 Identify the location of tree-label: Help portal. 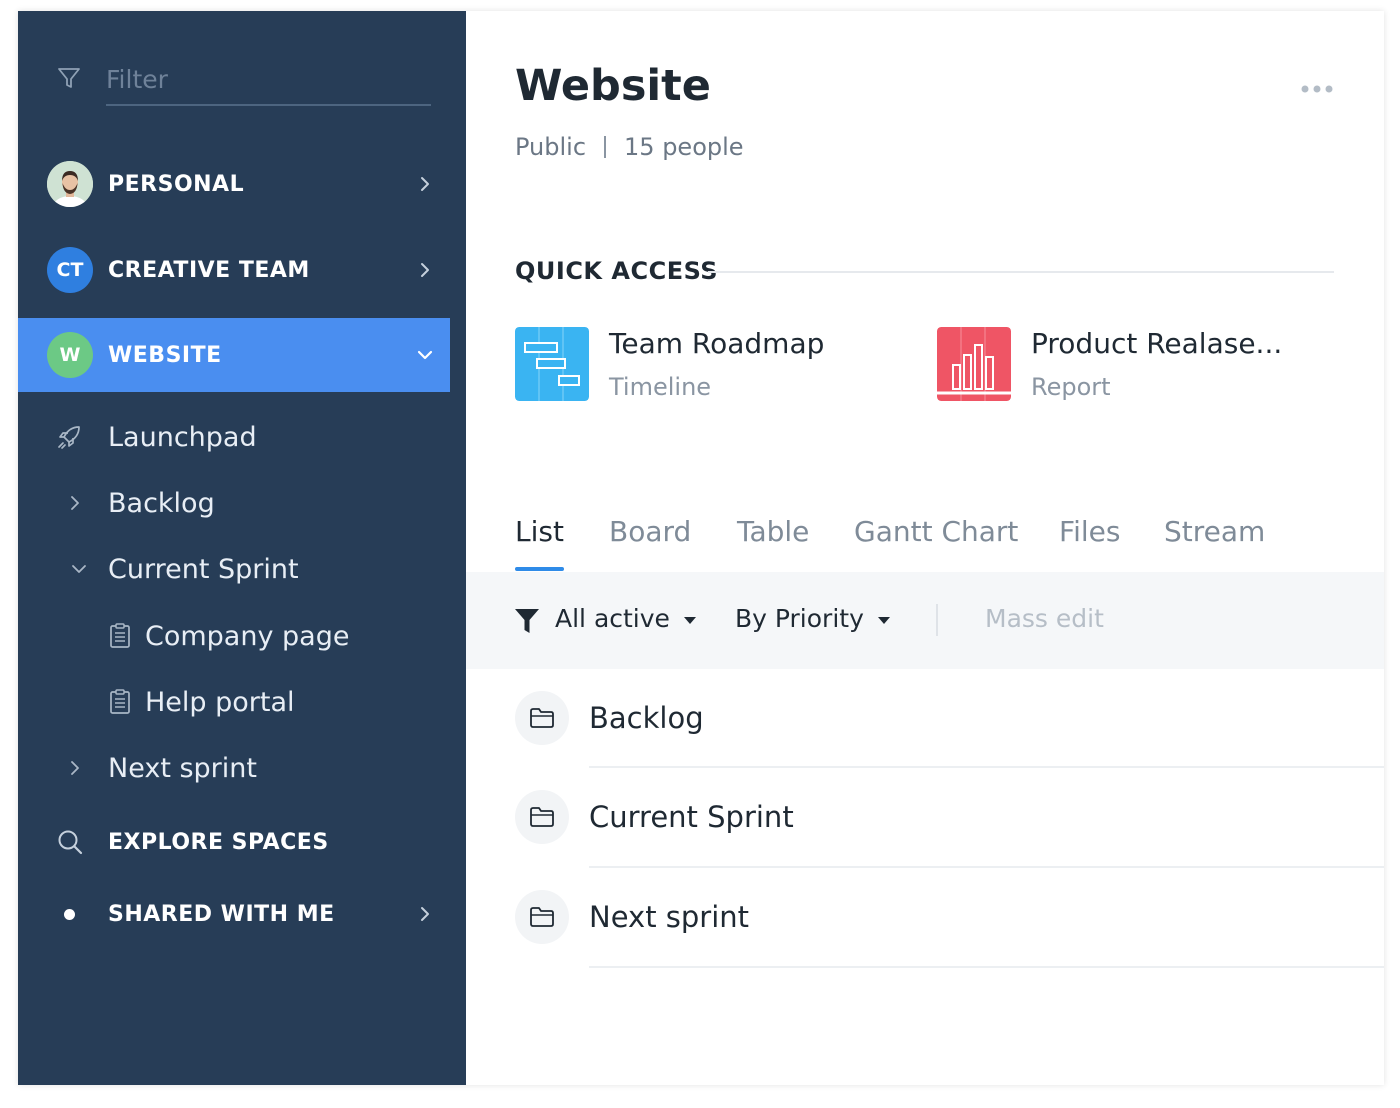
(220, 702).